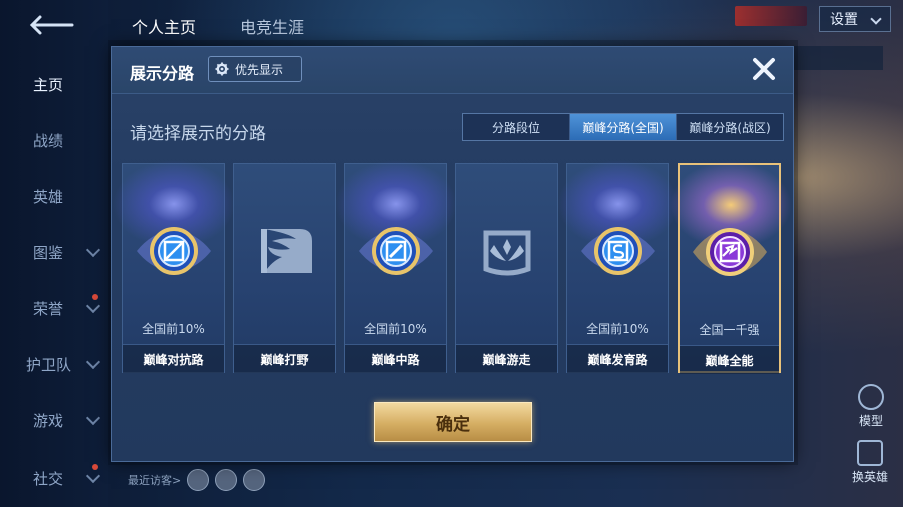 This screenshot has width=903, height=507. Describe the element at coordinates (844, 20) in the screenshot. I see `settings-label: 设置` at that location.